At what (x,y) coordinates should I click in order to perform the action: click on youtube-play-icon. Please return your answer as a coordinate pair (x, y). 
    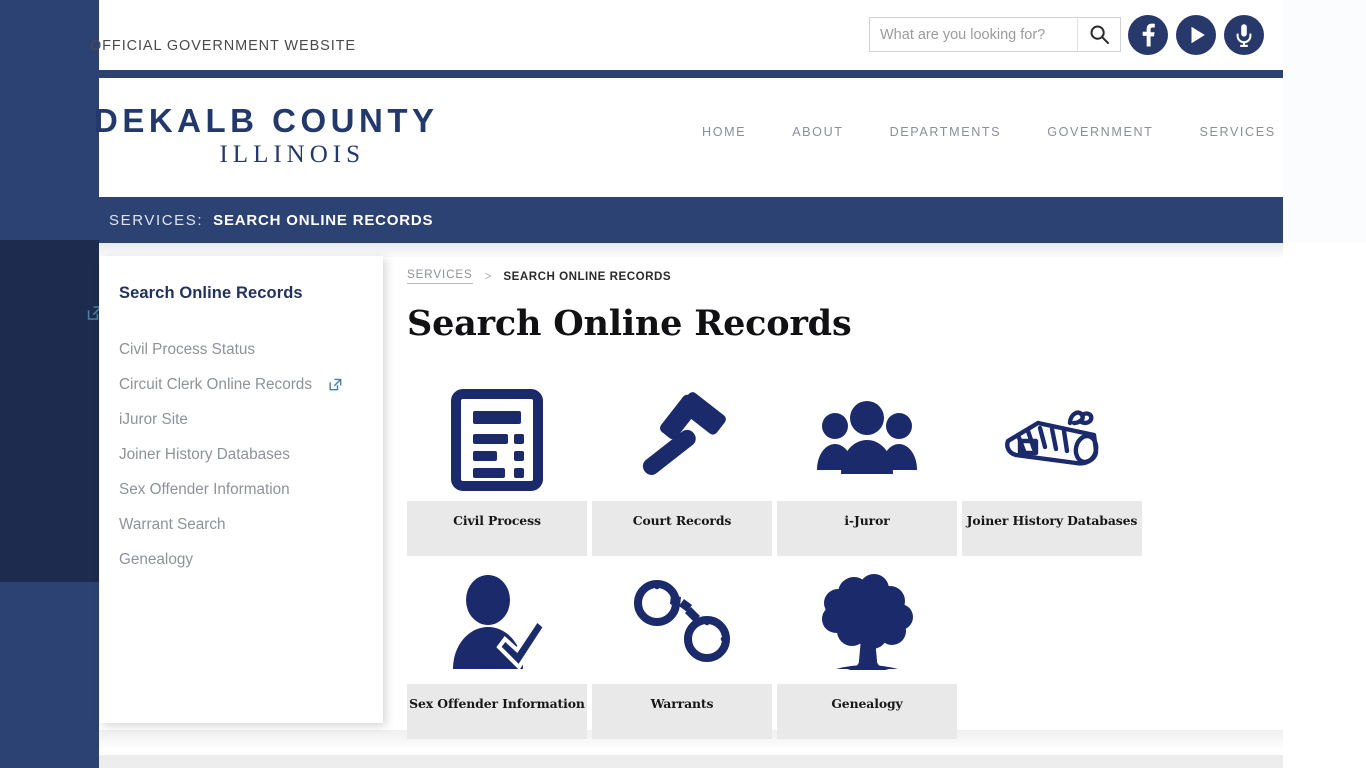
    Looking at the image, I should click on (1196, 35).